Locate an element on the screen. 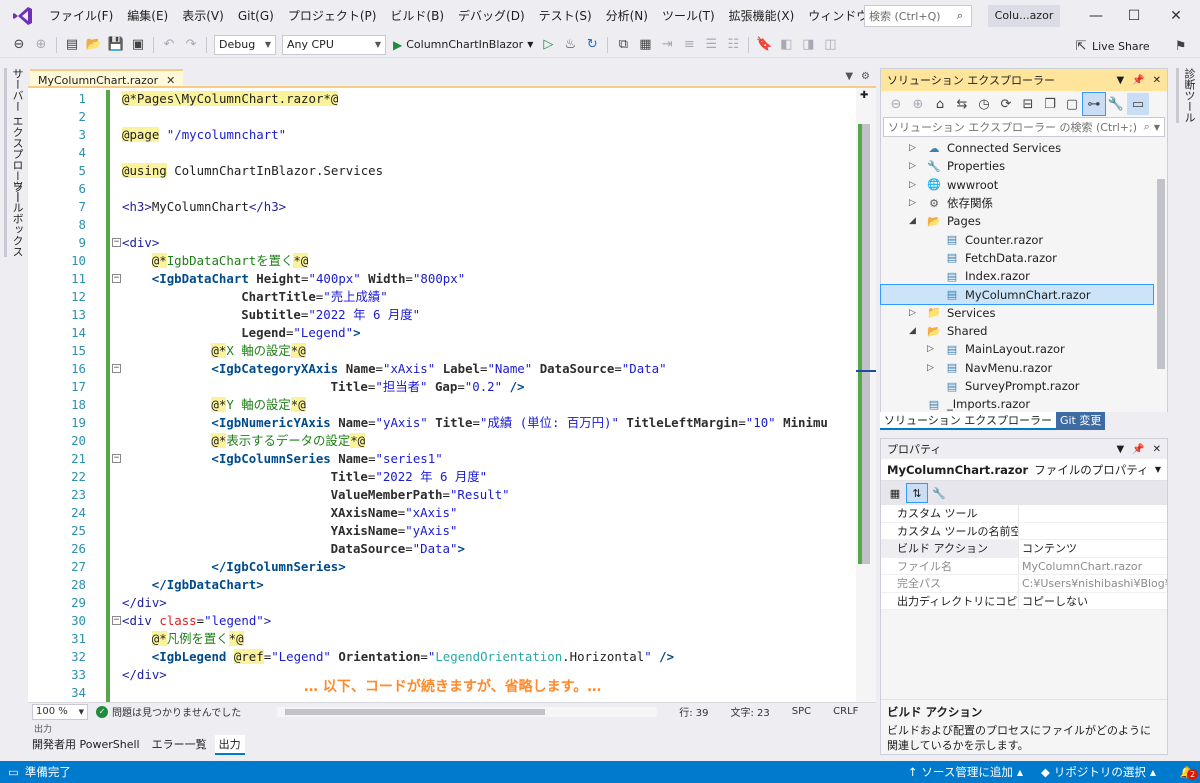 This screenshot has width=1200, height=783. alphabetical-icon: ⇅ is located at coordinates (917, 493).